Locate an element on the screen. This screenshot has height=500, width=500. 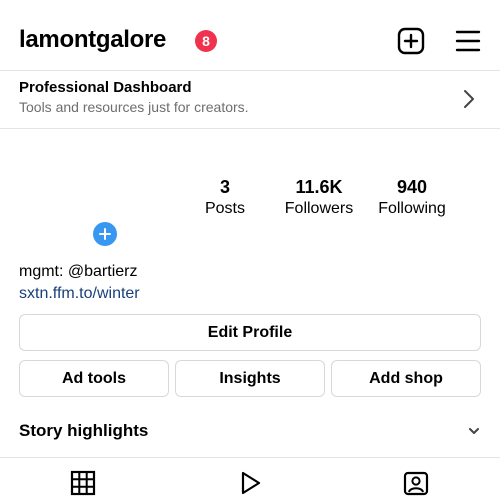
stat-followers: 11.6K Followers is located at coordinates (319, 198).